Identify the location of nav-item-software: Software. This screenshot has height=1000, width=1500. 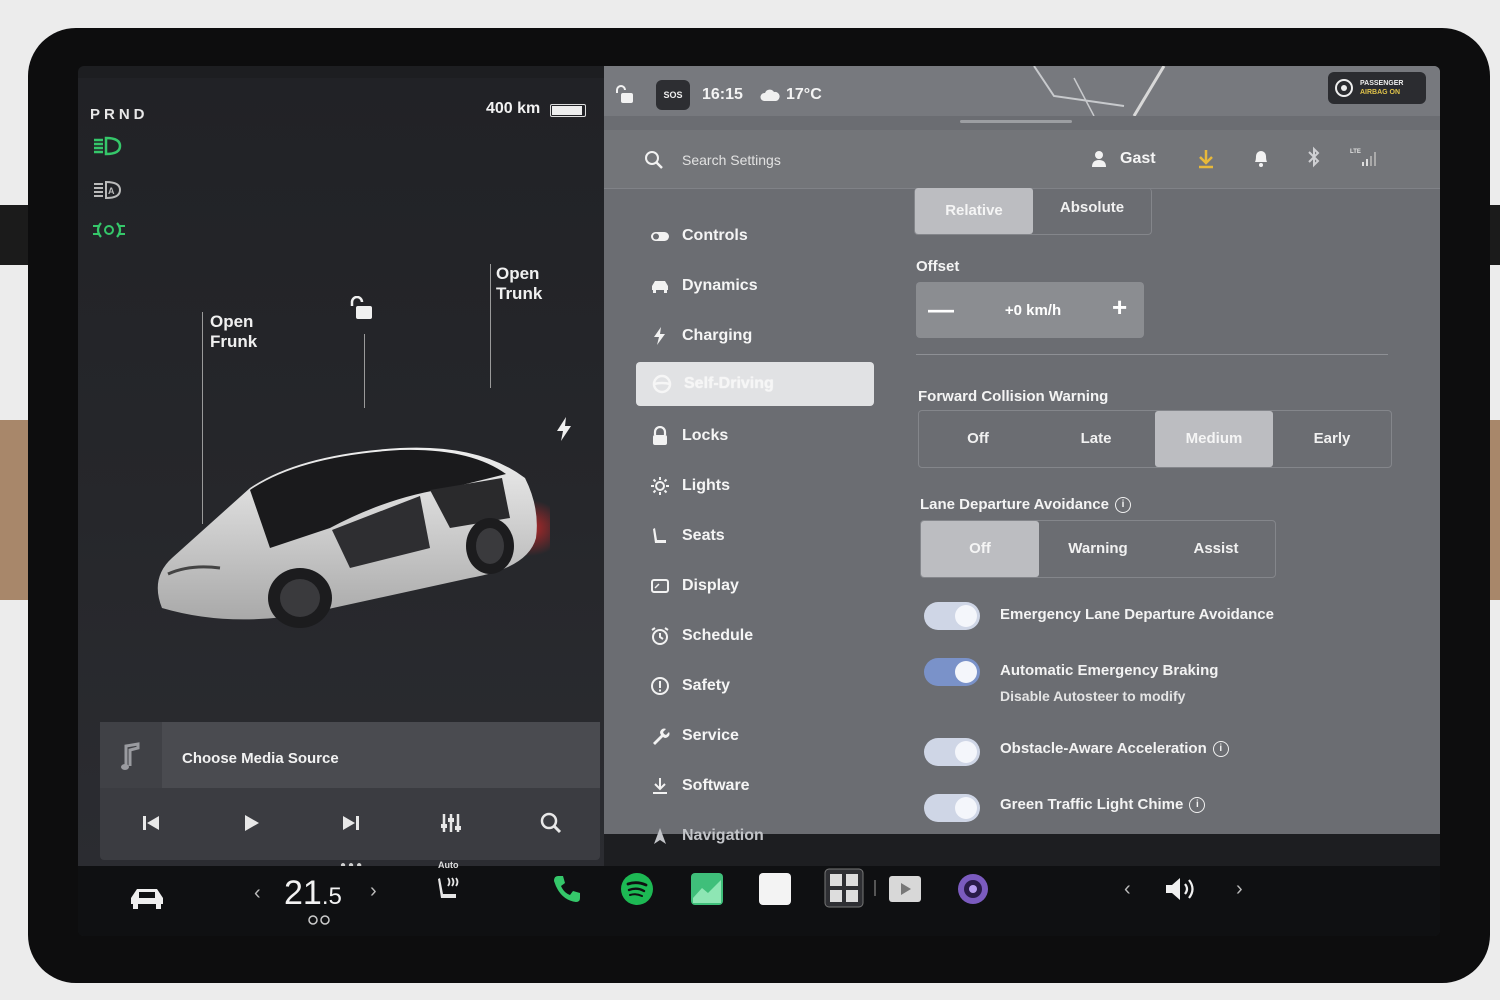
(754, 786).